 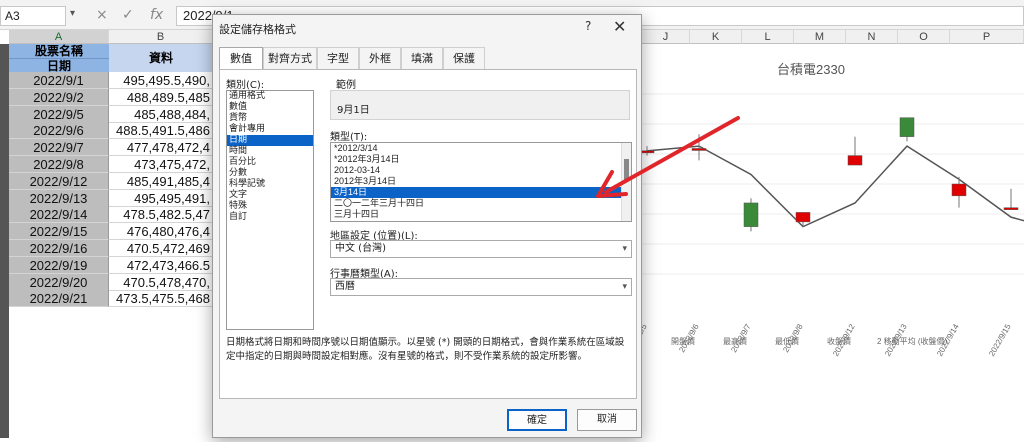 What do you see at coordinates (668, 157) in the screenshot?
I see `annotation-arrow` at bounding box center [668, 157].